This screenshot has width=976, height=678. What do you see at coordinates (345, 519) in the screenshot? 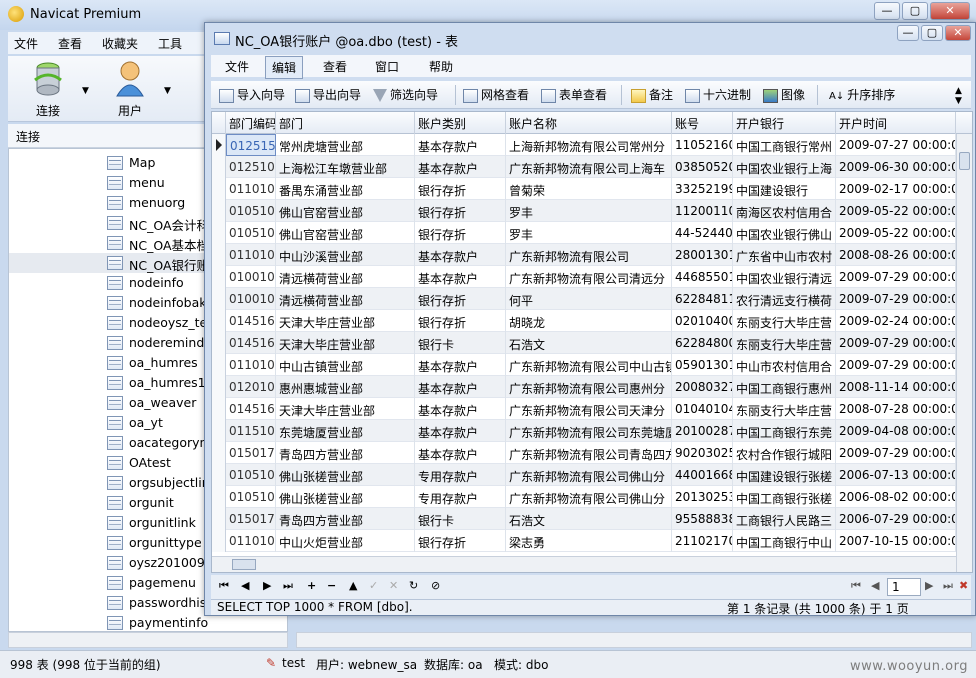
I see `table-cell: 青岛四方营业部` at bounding box center [345, 519].